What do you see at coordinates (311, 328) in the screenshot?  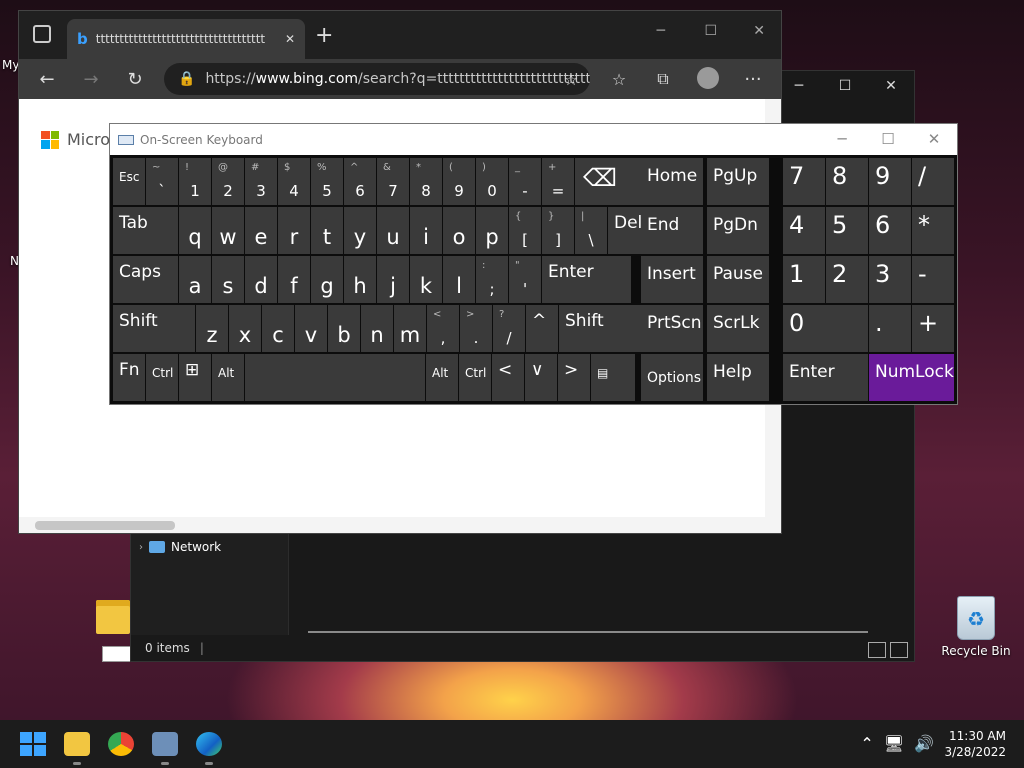 I see `key-v: v` at bounding box center [311, 328].